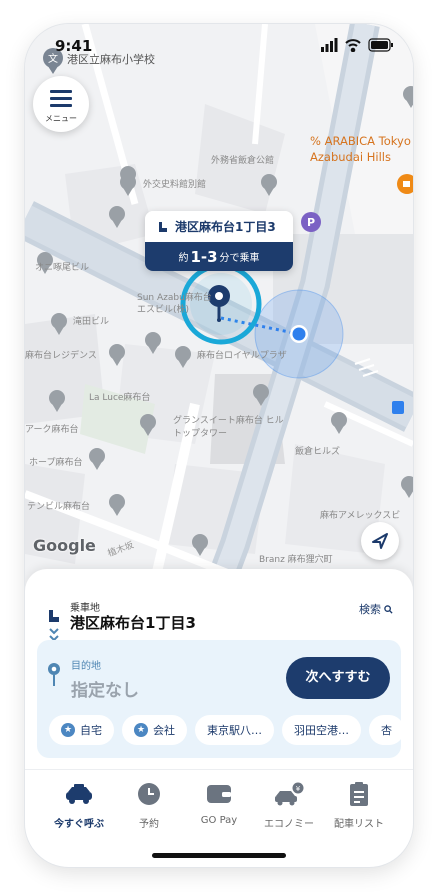 The width and height of the screenshot is (438, 892). I want to click on pickup-callout-address: 港区麻布台1丁目3, so click(225, 227).